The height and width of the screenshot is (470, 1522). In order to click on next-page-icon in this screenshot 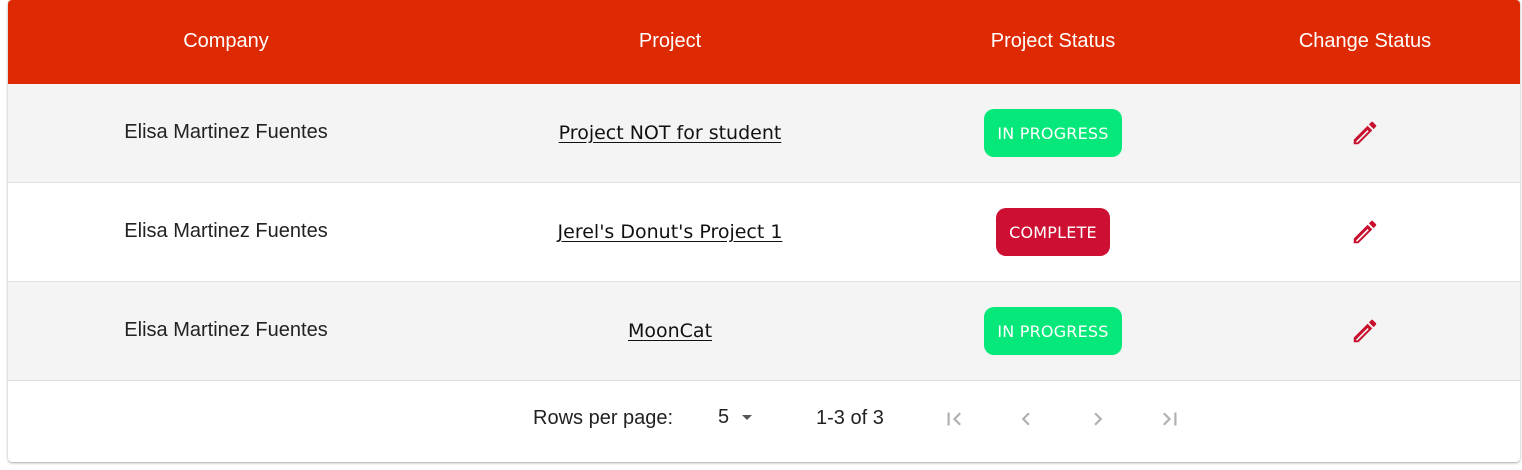, I will do `click(1098, 419)`.